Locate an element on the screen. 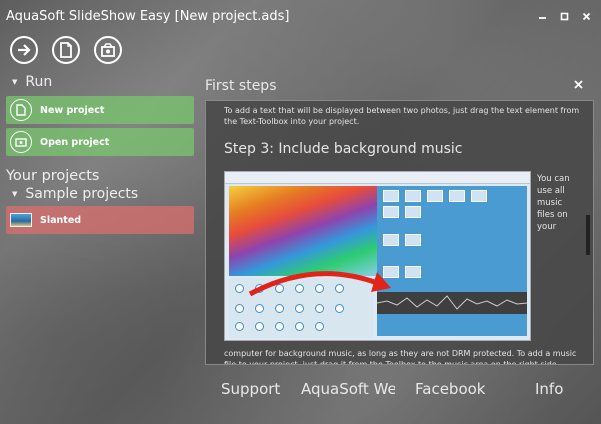  open-project-label: Open project is located at coordinates (75, 142).